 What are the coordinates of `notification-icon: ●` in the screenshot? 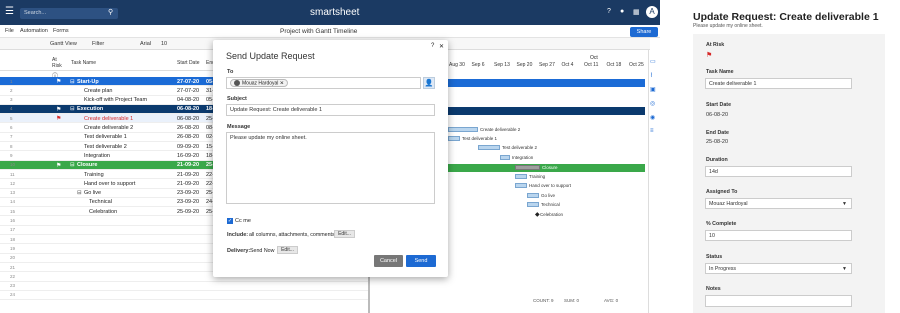 It's located at (622, 11).